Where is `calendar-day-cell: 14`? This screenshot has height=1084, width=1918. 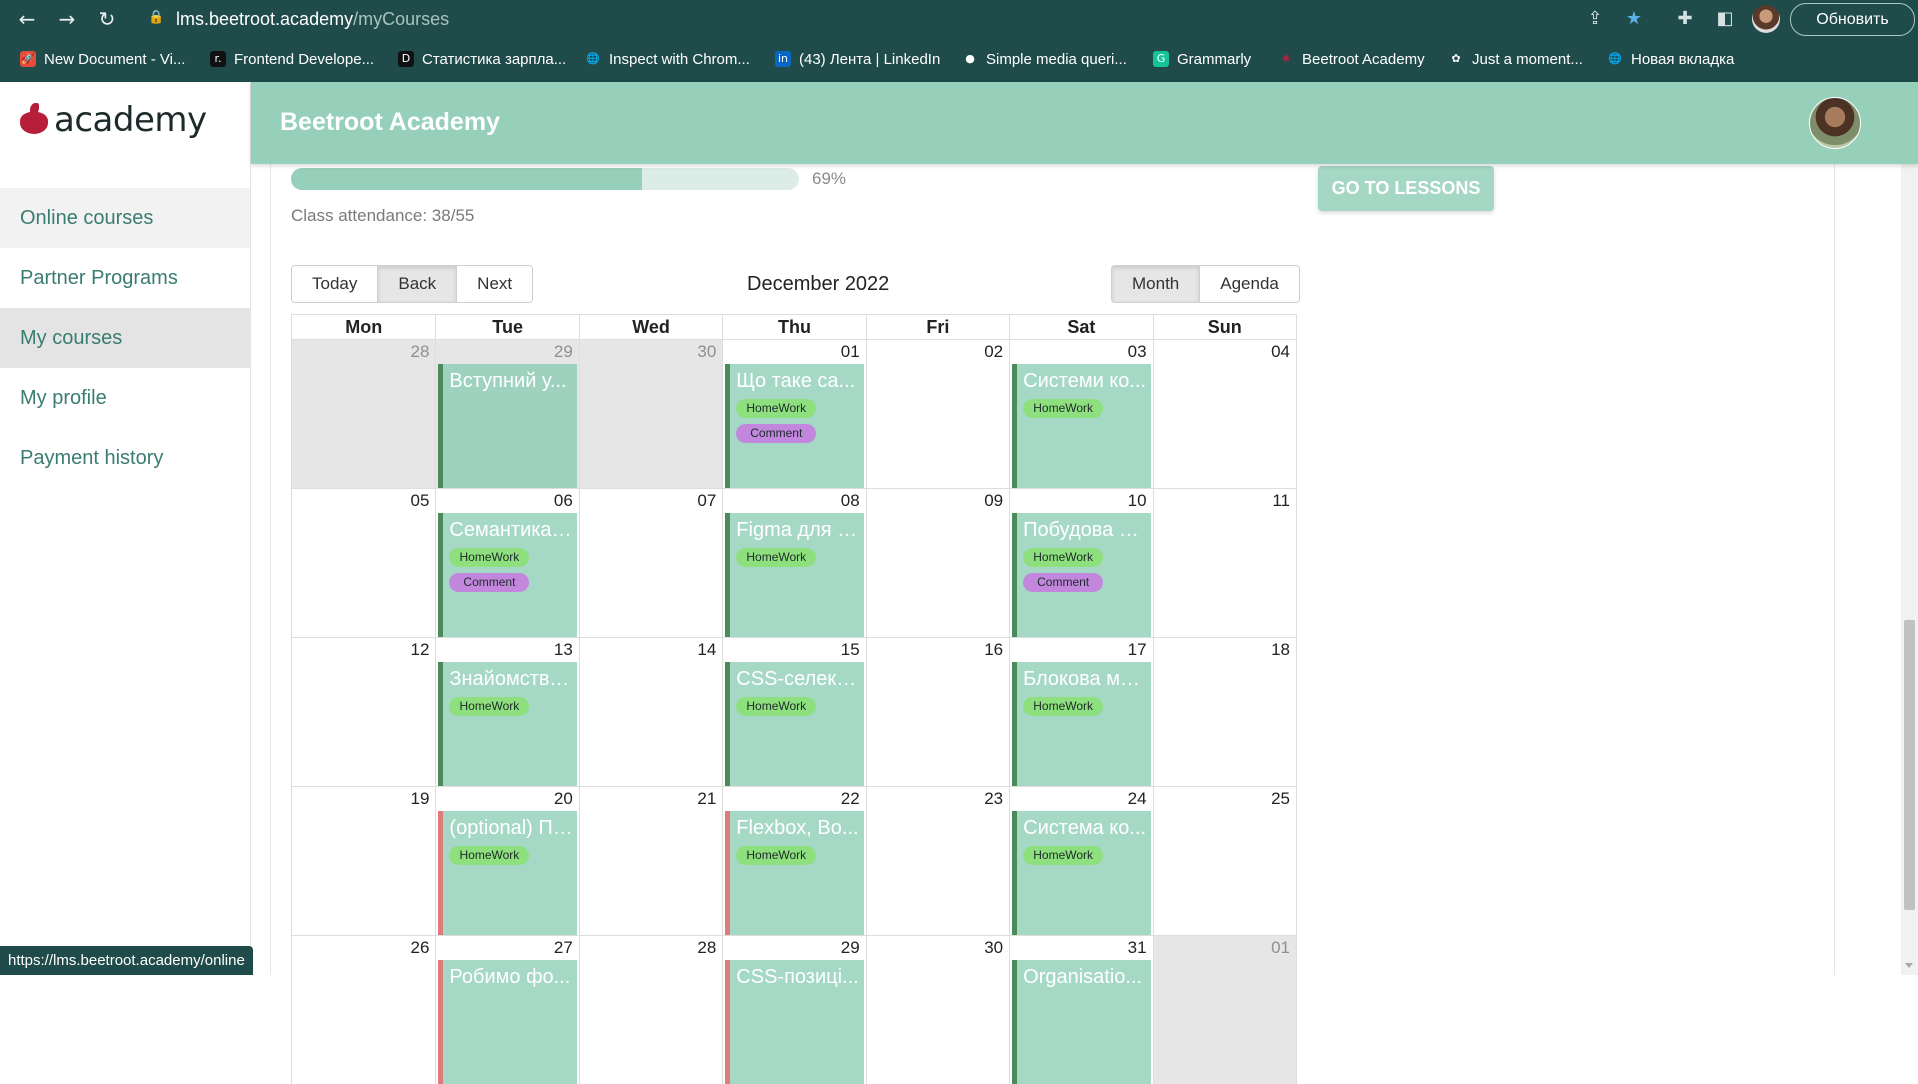
calendar-day-cell: 14 is located at coordinates (650, 712).